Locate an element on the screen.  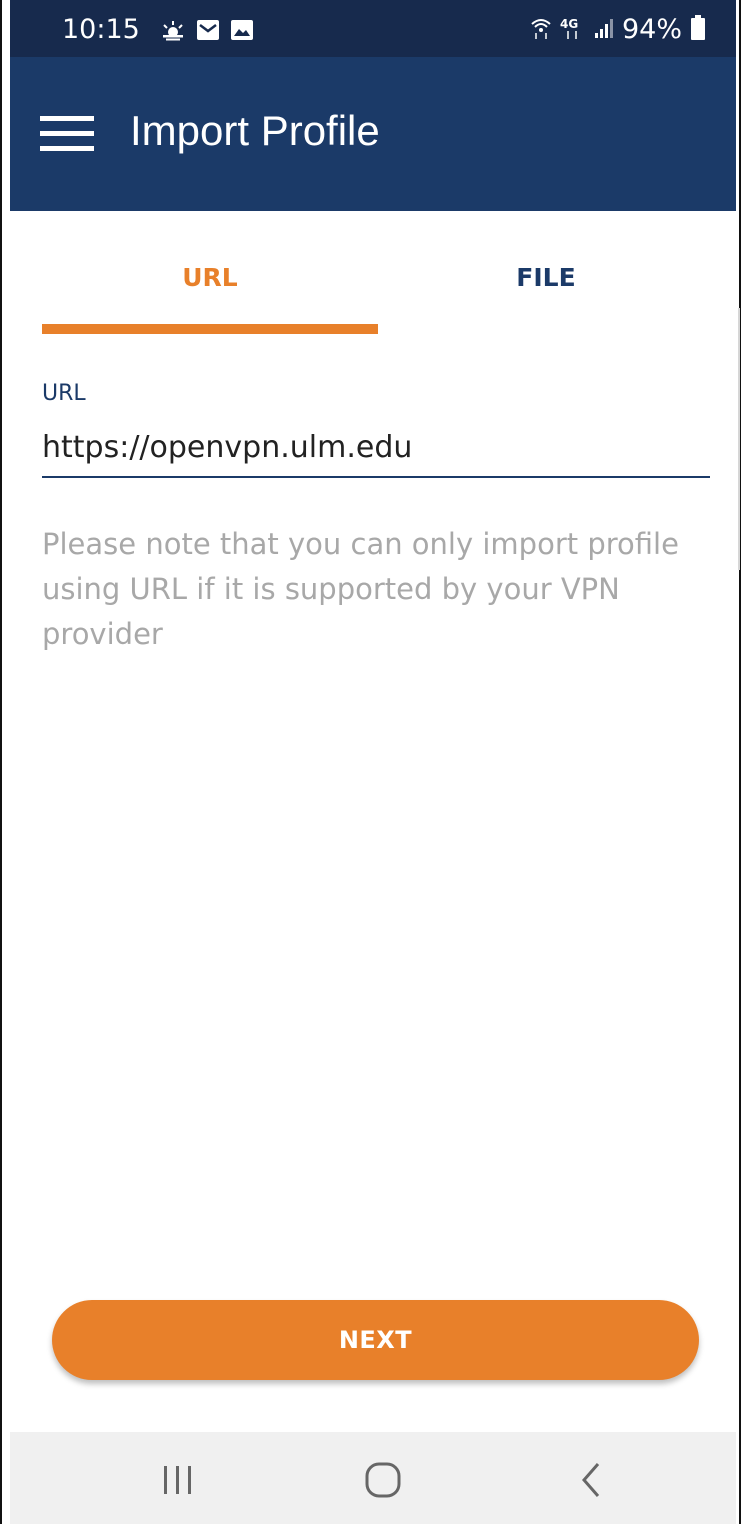
back-button is located at coordinates (592, 1480).